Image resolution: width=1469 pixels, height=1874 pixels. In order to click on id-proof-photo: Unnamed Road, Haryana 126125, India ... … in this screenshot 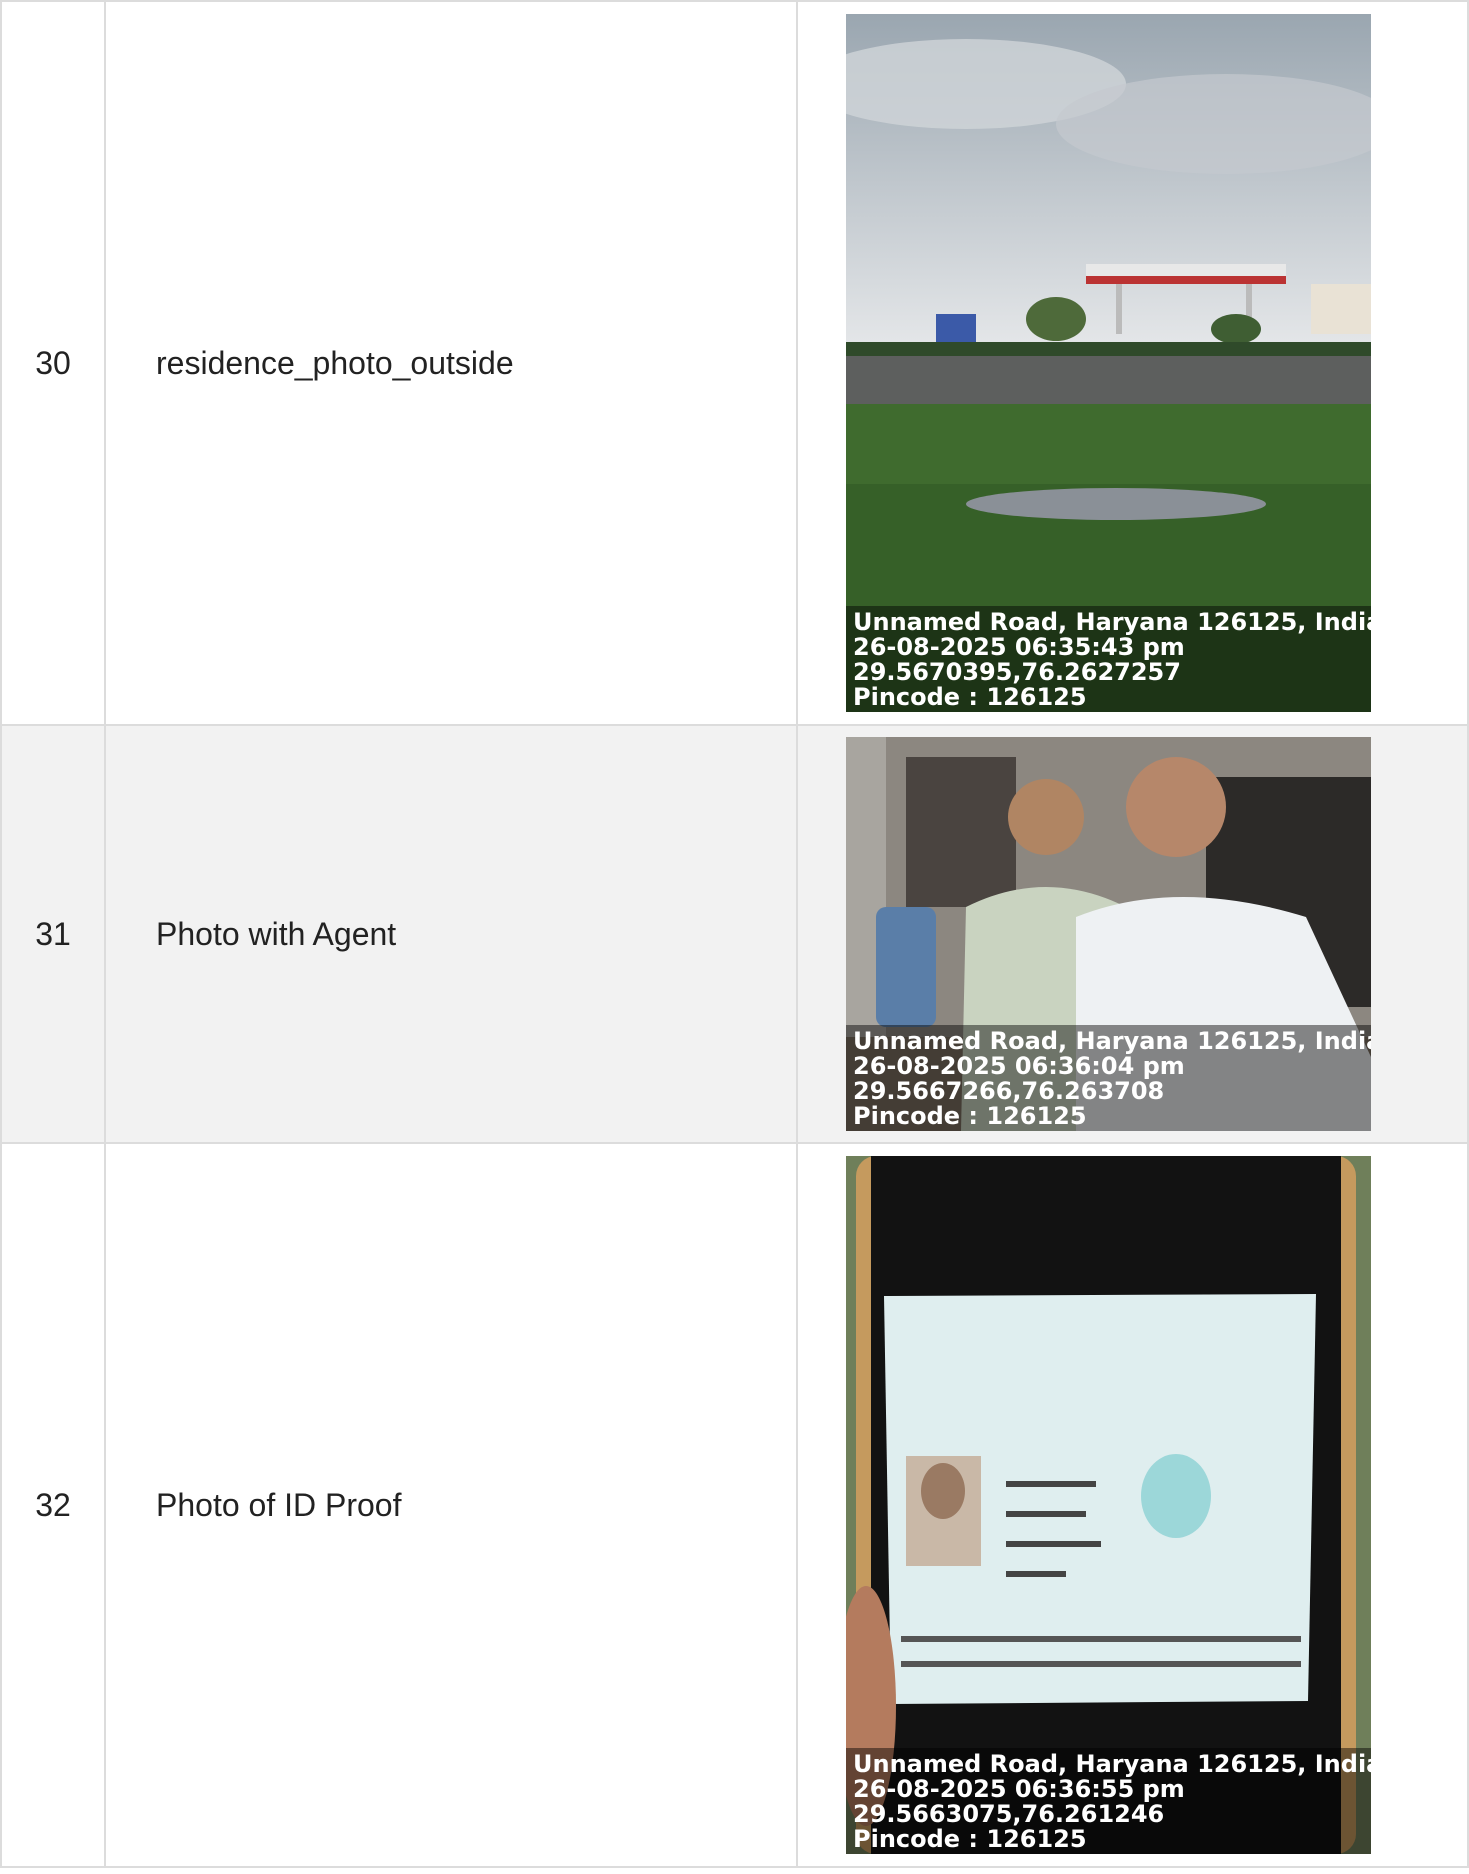, I will do `click(1108, 1505)`.